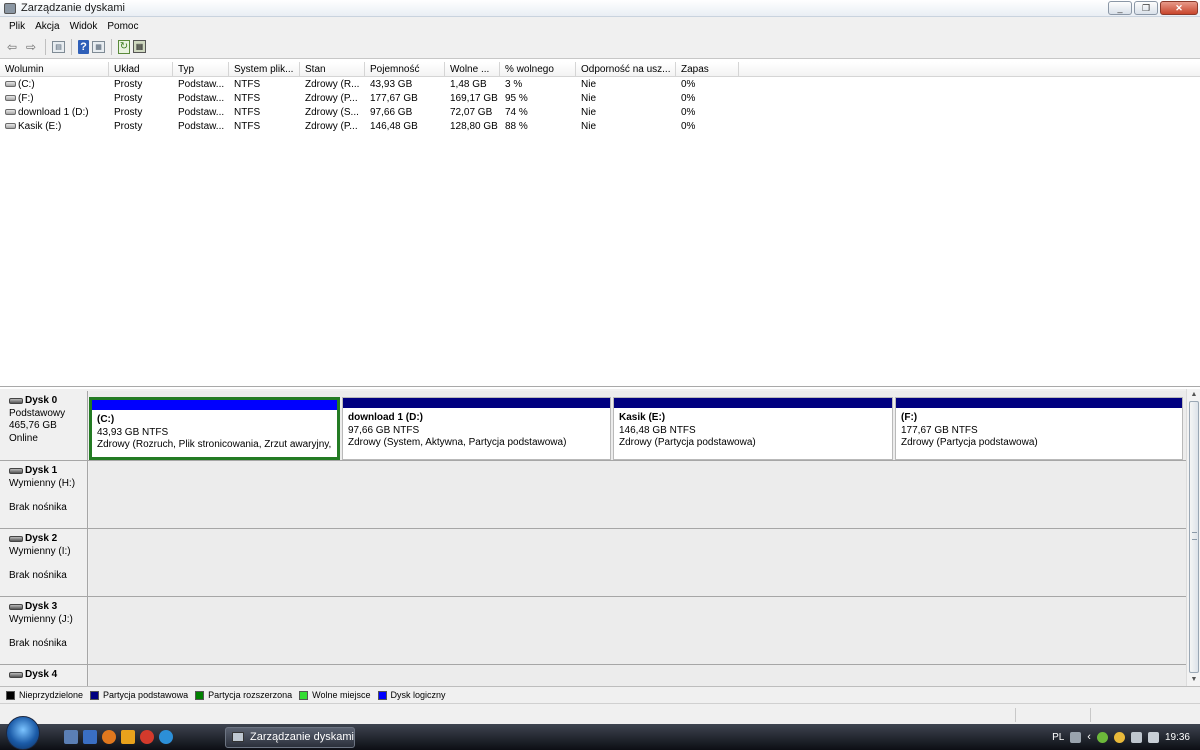  Describe the element at coordinates (122, 26) in the screenshot. I see `menu-pomoc: Pomoc` at that location.